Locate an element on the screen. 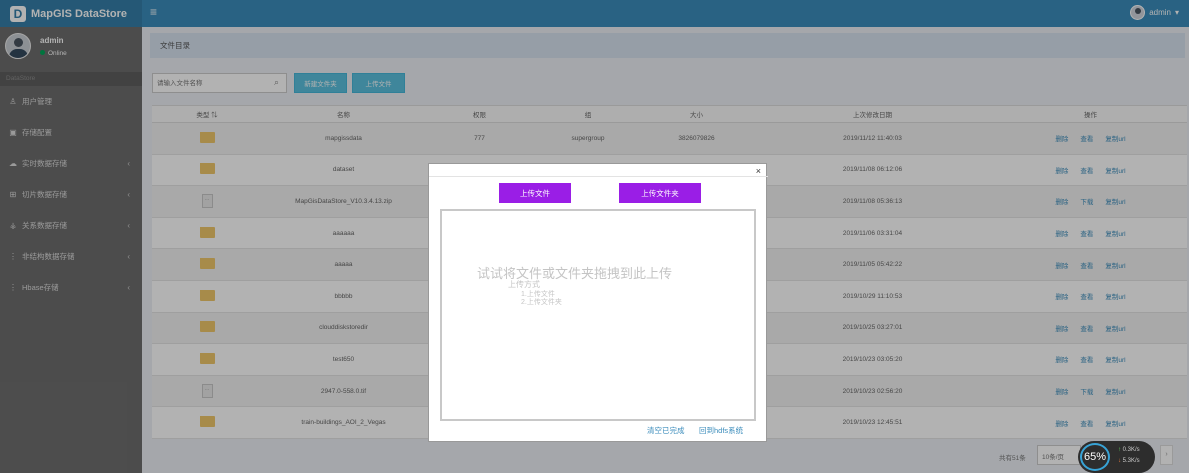 This screenshot has width=1189, height=473. upload-file-button: 上传文件 is located at coordinates (535, 193).